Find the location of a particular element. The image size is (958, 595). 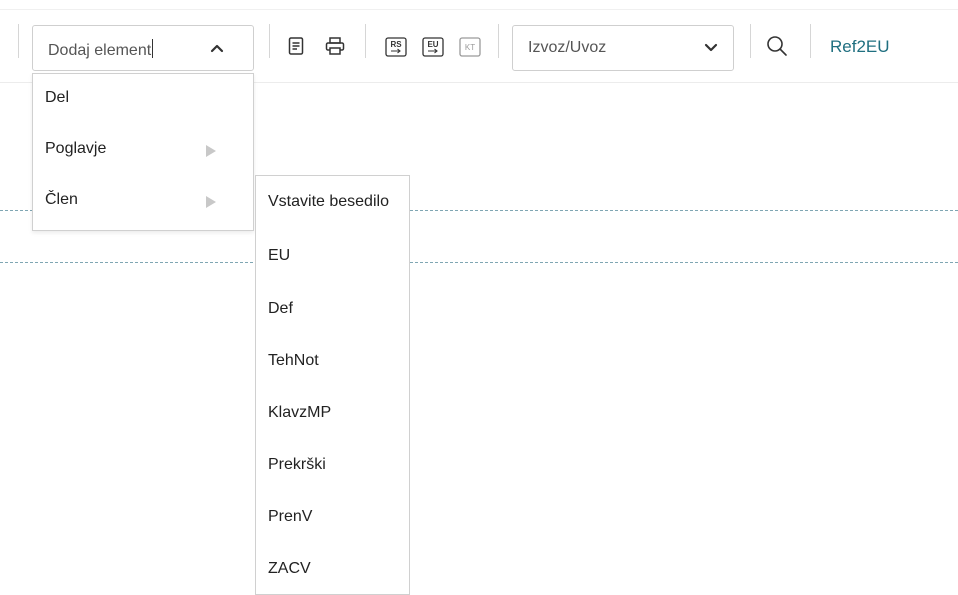

toolbar: Dodaj element RS EU KT Izvoz/Uvoz Ref2EU is located at coordinates (479, 41).